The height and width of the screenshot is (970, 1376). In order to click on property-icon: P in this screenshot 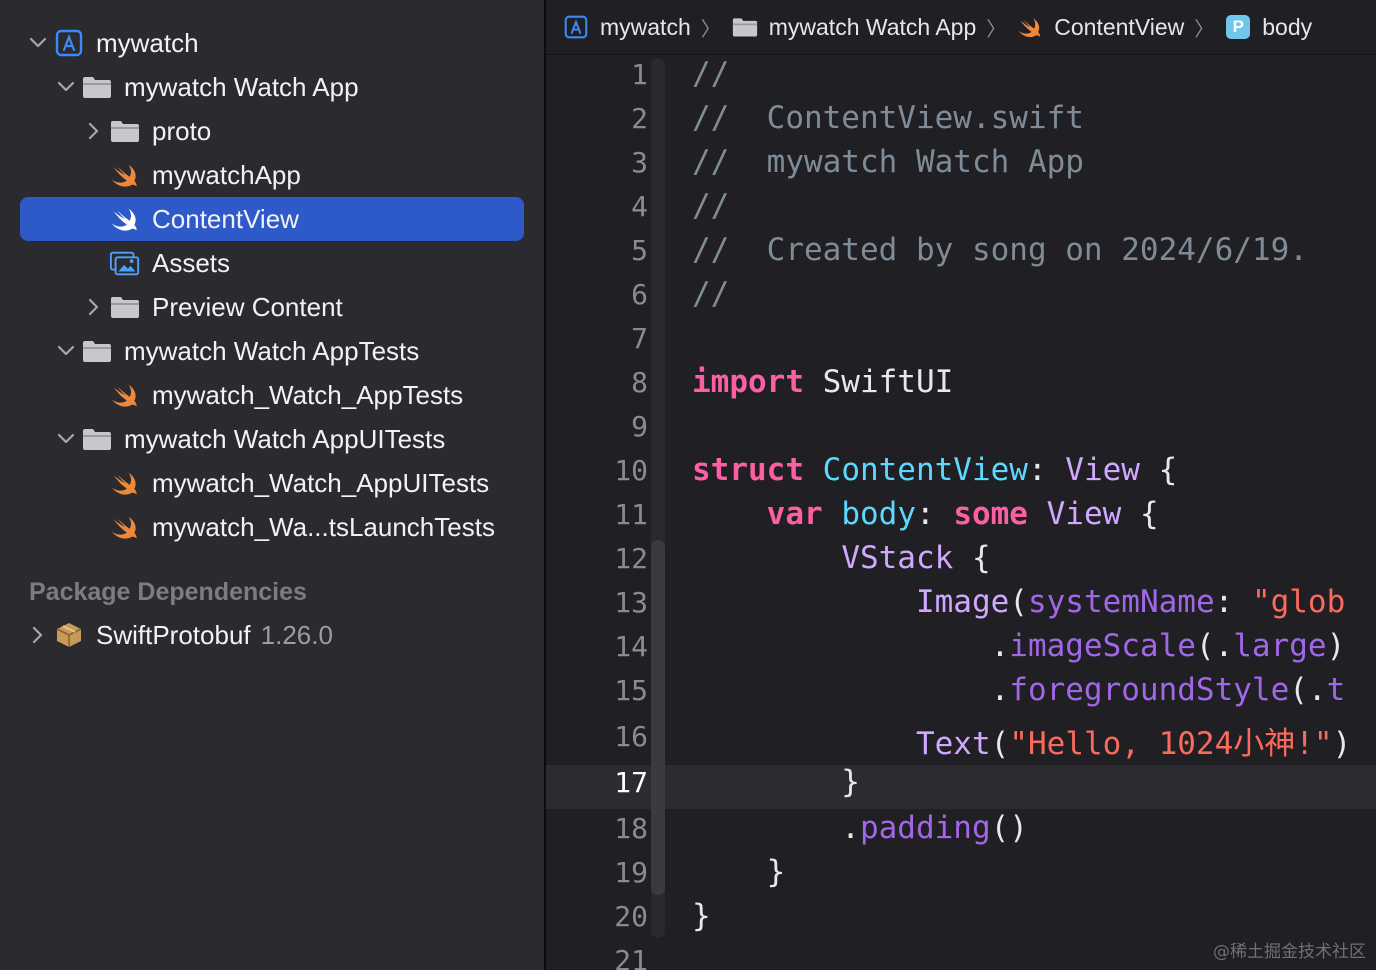, I will do `click(1238, 27)`.